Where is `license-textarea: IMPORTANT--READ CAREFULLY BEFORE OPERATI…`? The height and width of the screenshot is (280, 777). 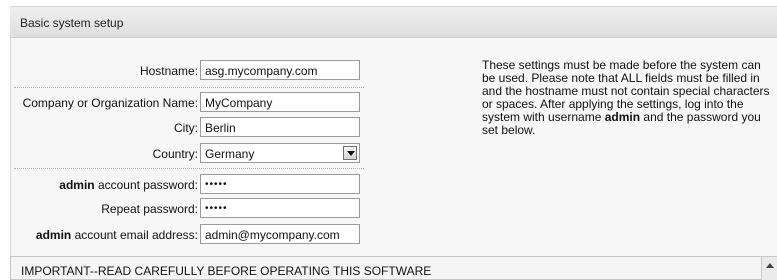
license-textarea: IMPORTANT--READ CAREFULLY BEFORE OPERATI… is located at coordinates (393, 268).